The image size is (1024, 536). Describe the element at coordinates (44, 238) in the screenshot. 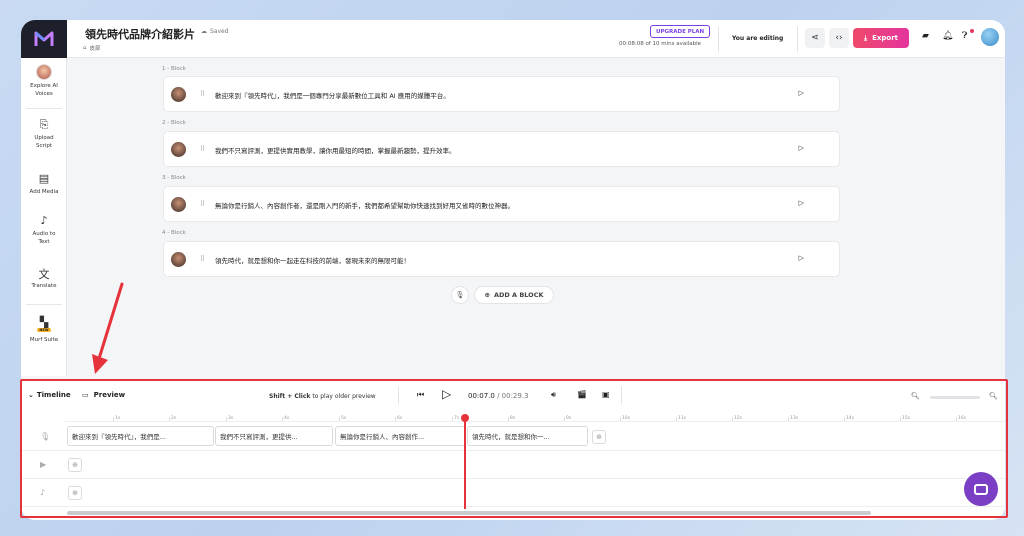

I see `sidebar-item-label: Audio to Text` at that location.